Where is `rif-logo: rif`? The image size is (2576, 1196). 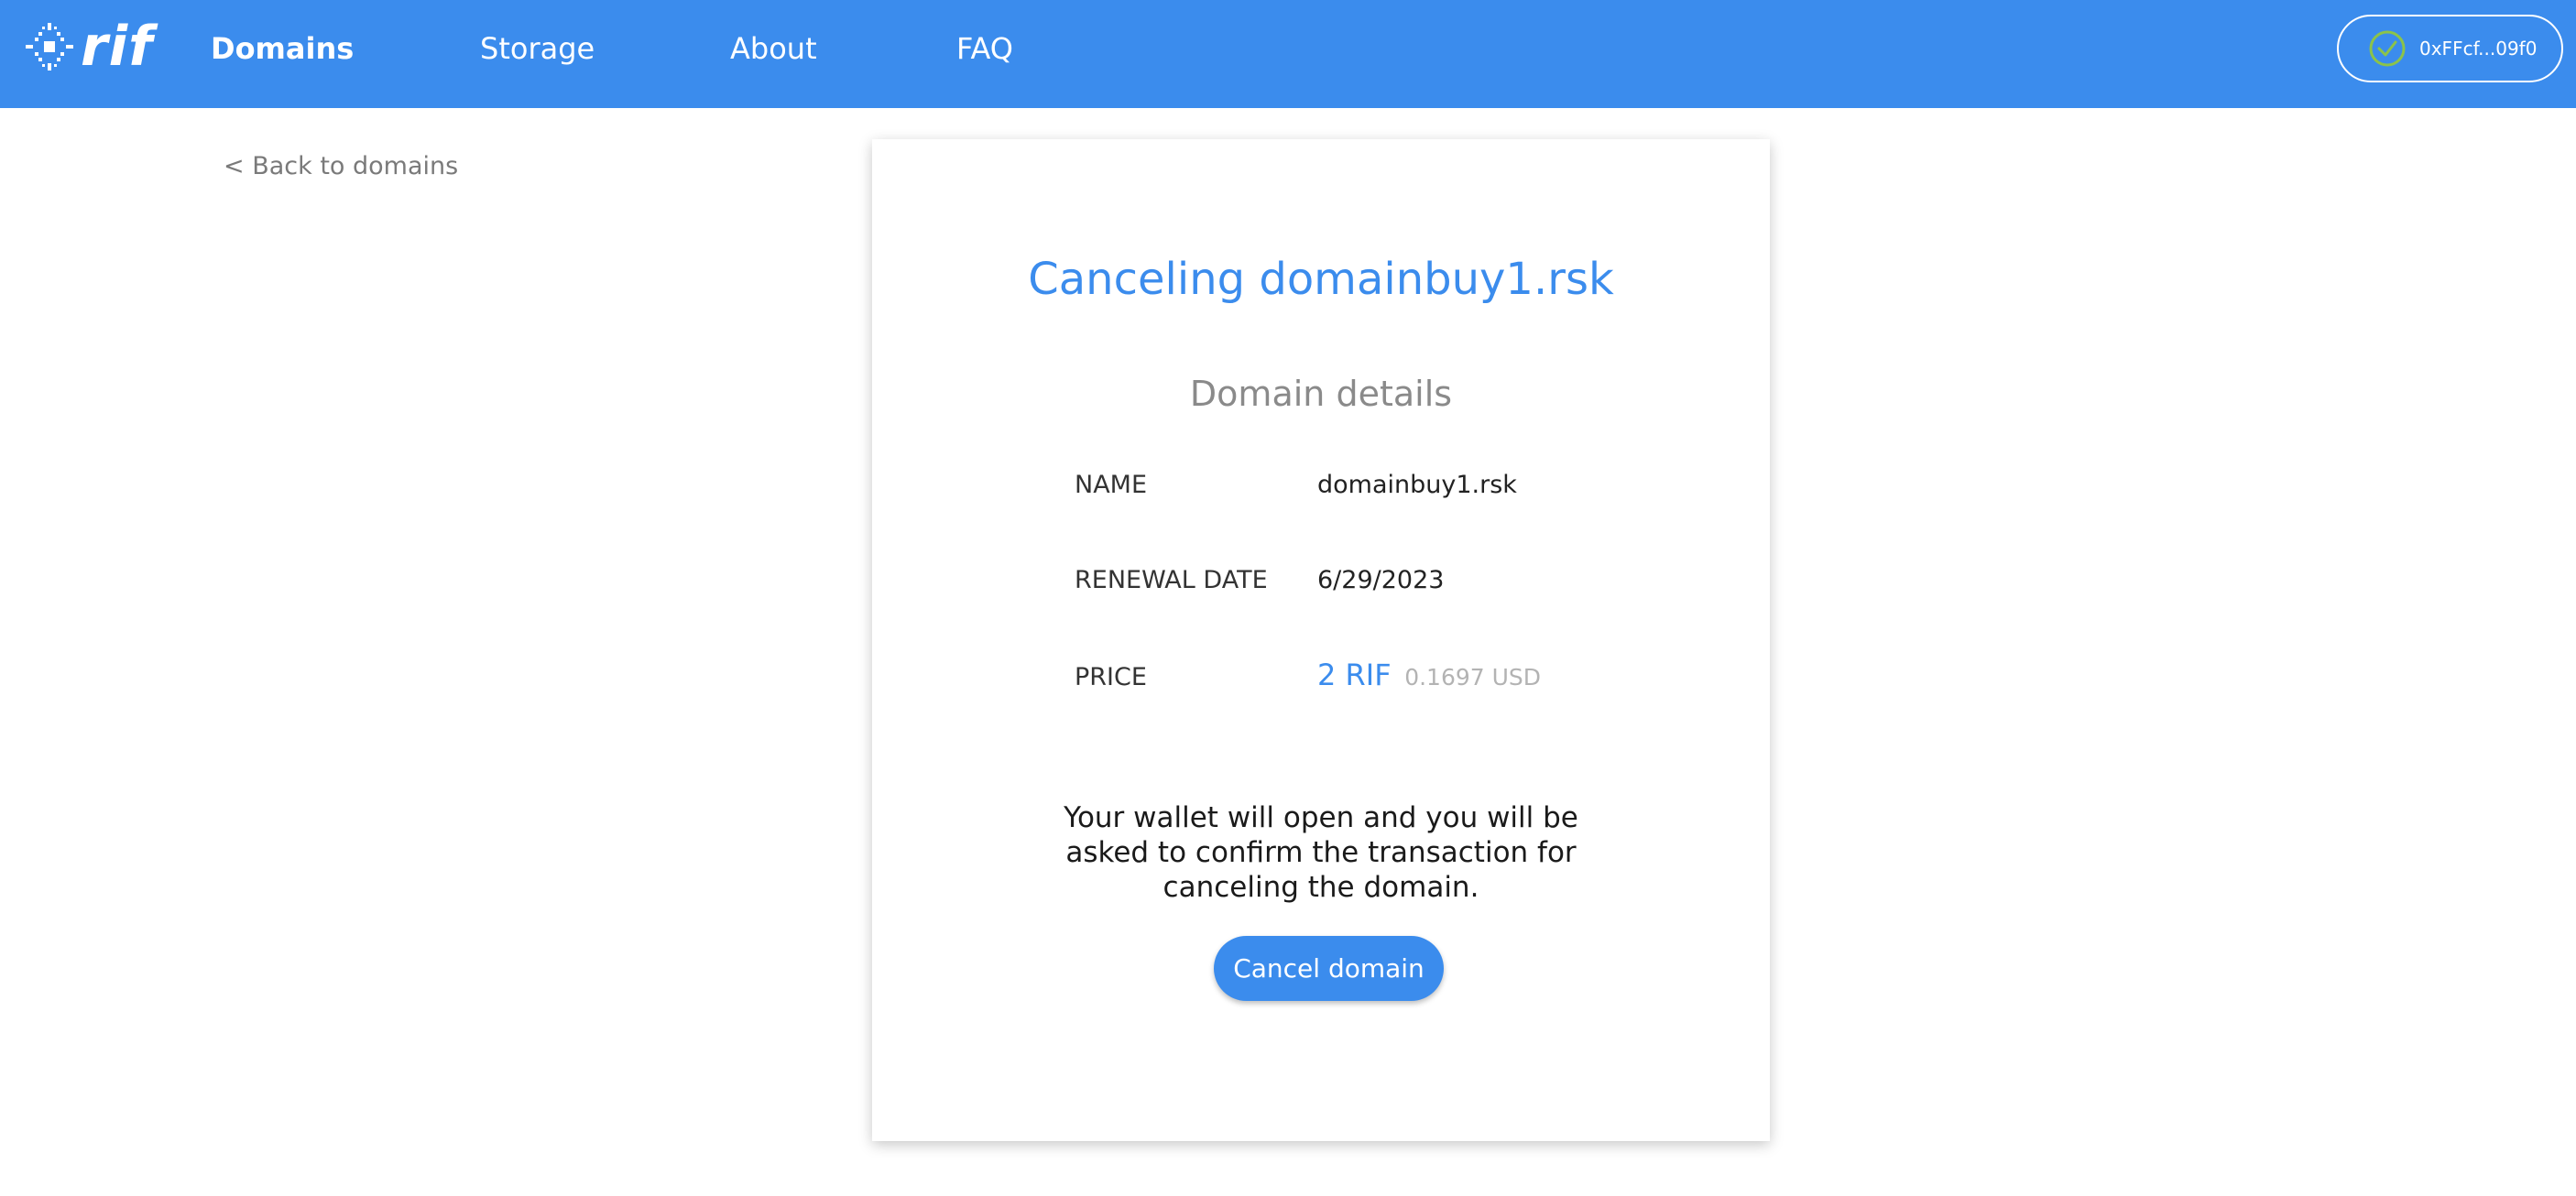 rif-logo: rif is located at coordinates (89, 46).